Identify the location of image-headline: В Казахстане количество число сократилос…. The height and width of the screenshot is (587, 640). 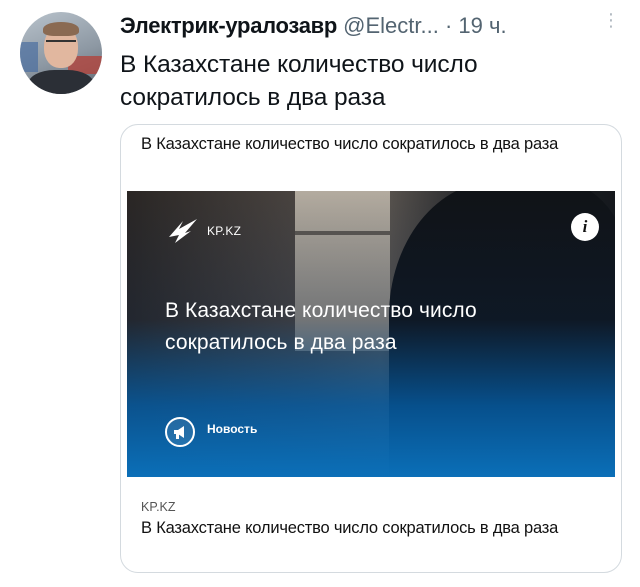
(321, 326).